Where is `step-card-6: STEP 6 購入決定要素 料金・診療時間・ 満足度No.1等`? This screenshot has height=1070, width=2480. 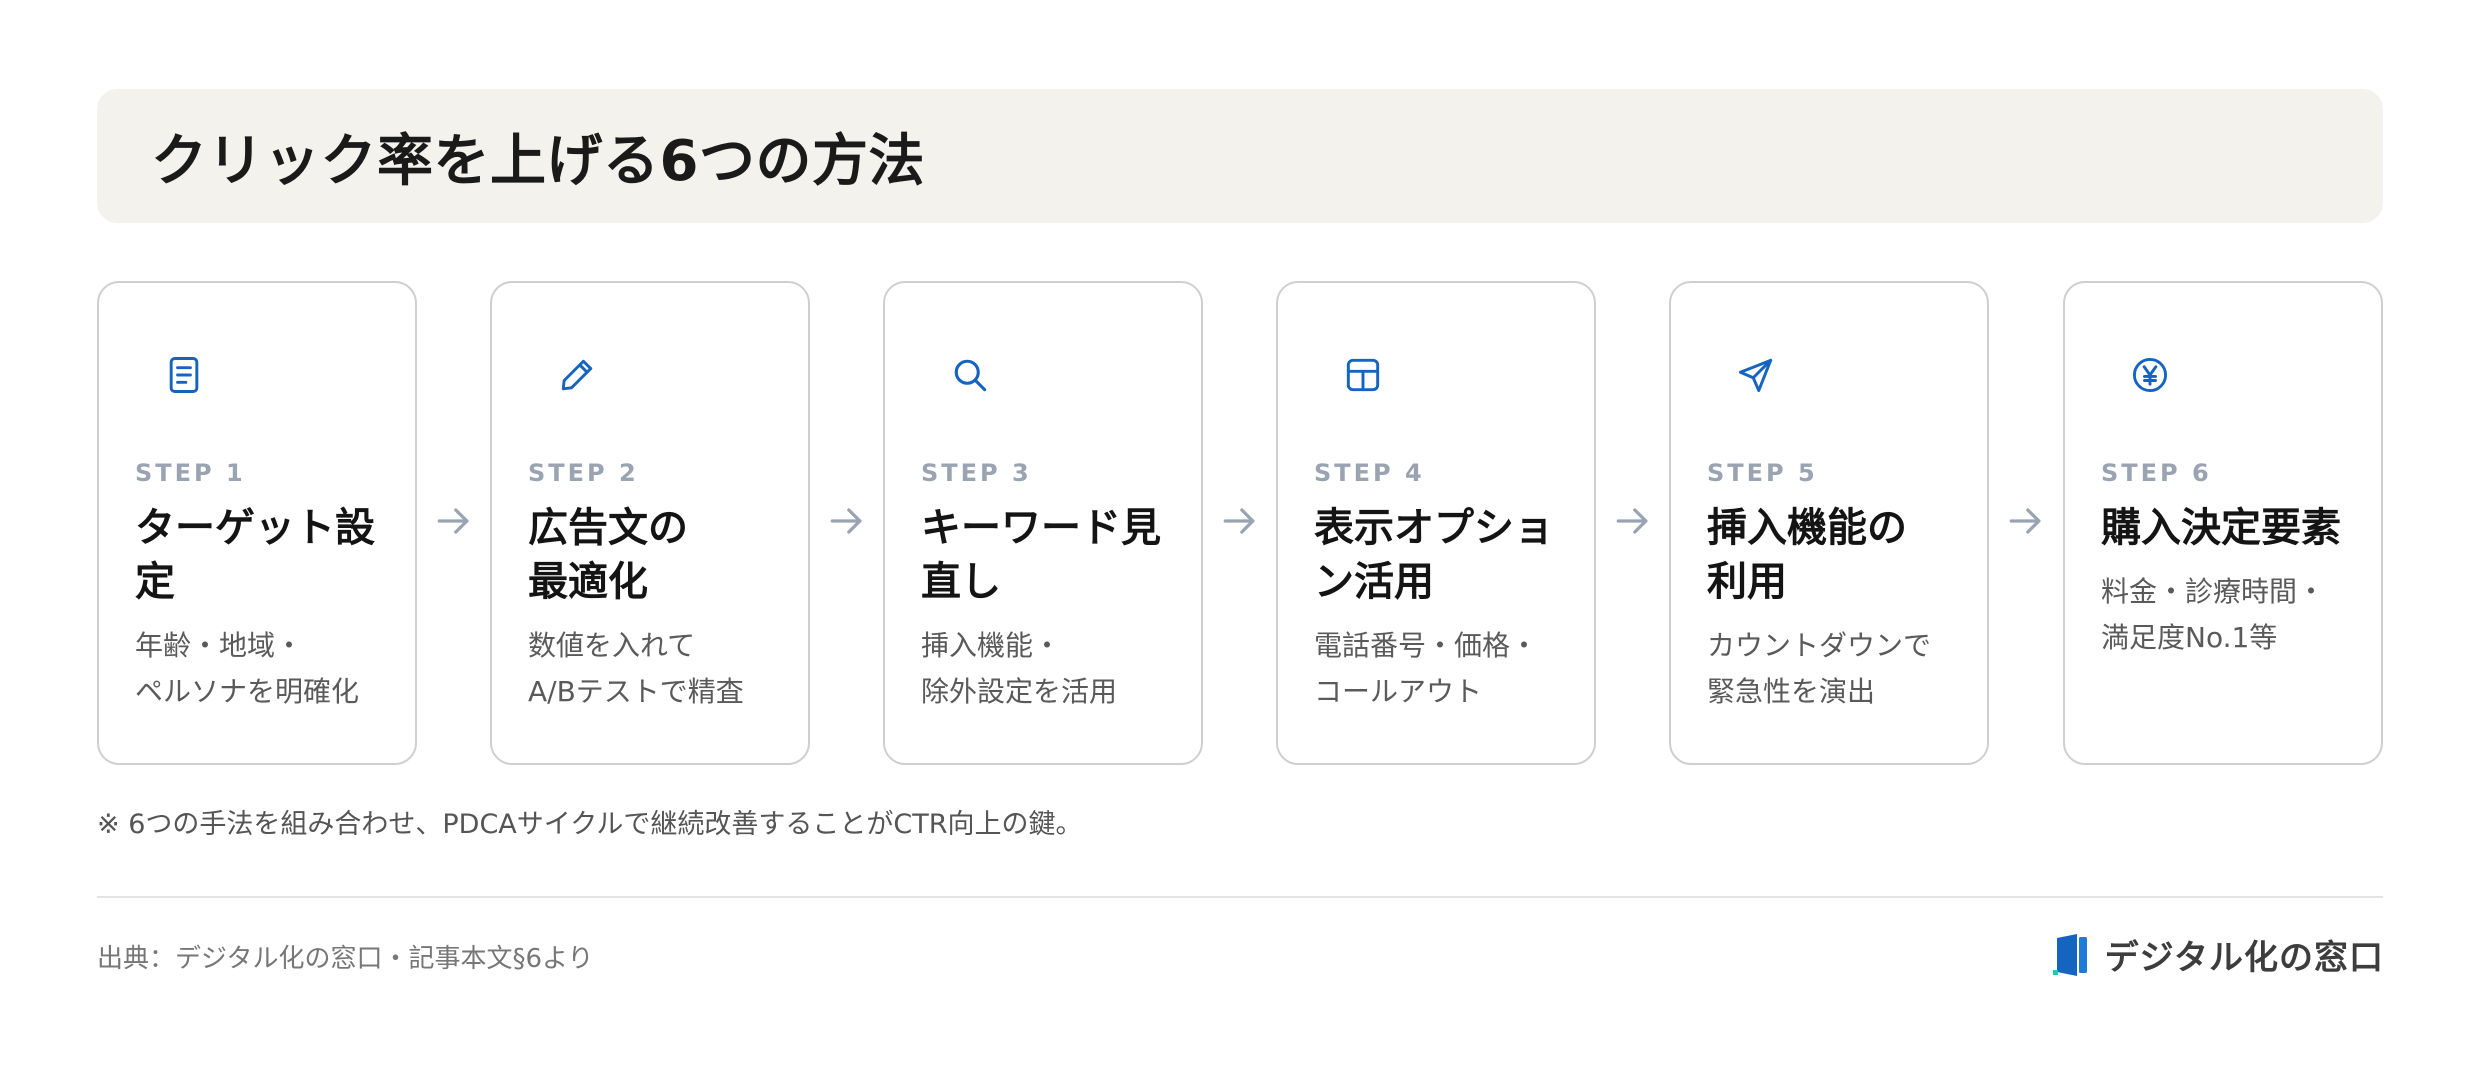 step-card-6: STEP 6 購入決定要素 料金・診療時間・ 満足度No.1等 is located at coordinates (2223, 523).